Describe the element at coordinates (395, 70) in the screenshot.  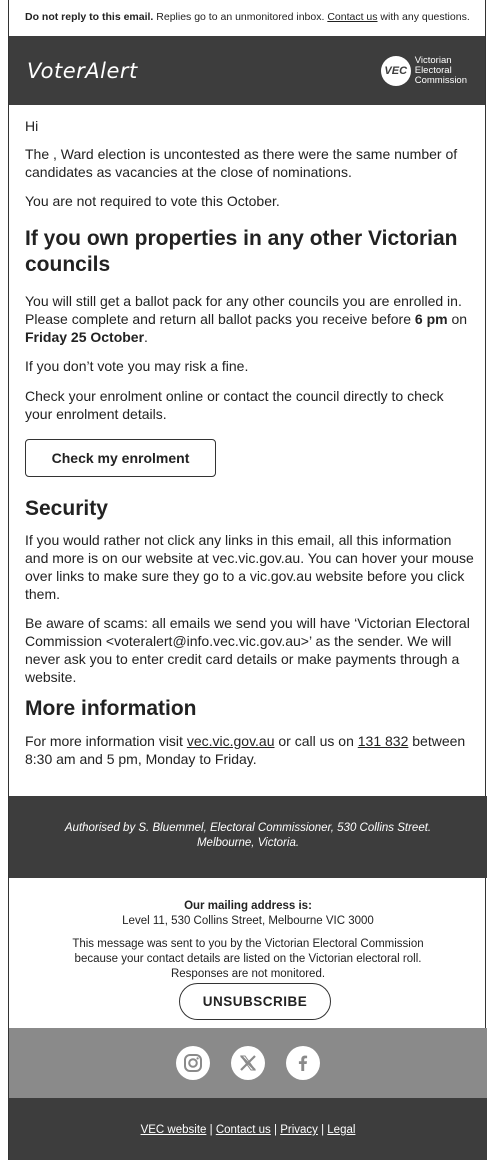
I see `vec-logo-icon: VEC` at that location.